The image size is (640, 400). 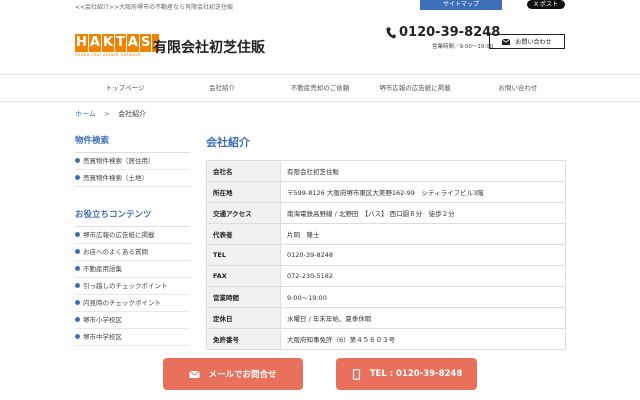 What do you see at coordinates (102, 320) in the screenshot?
I see `sidebar-item-label: 堺市小学校区` at bounding box center [102, 320].